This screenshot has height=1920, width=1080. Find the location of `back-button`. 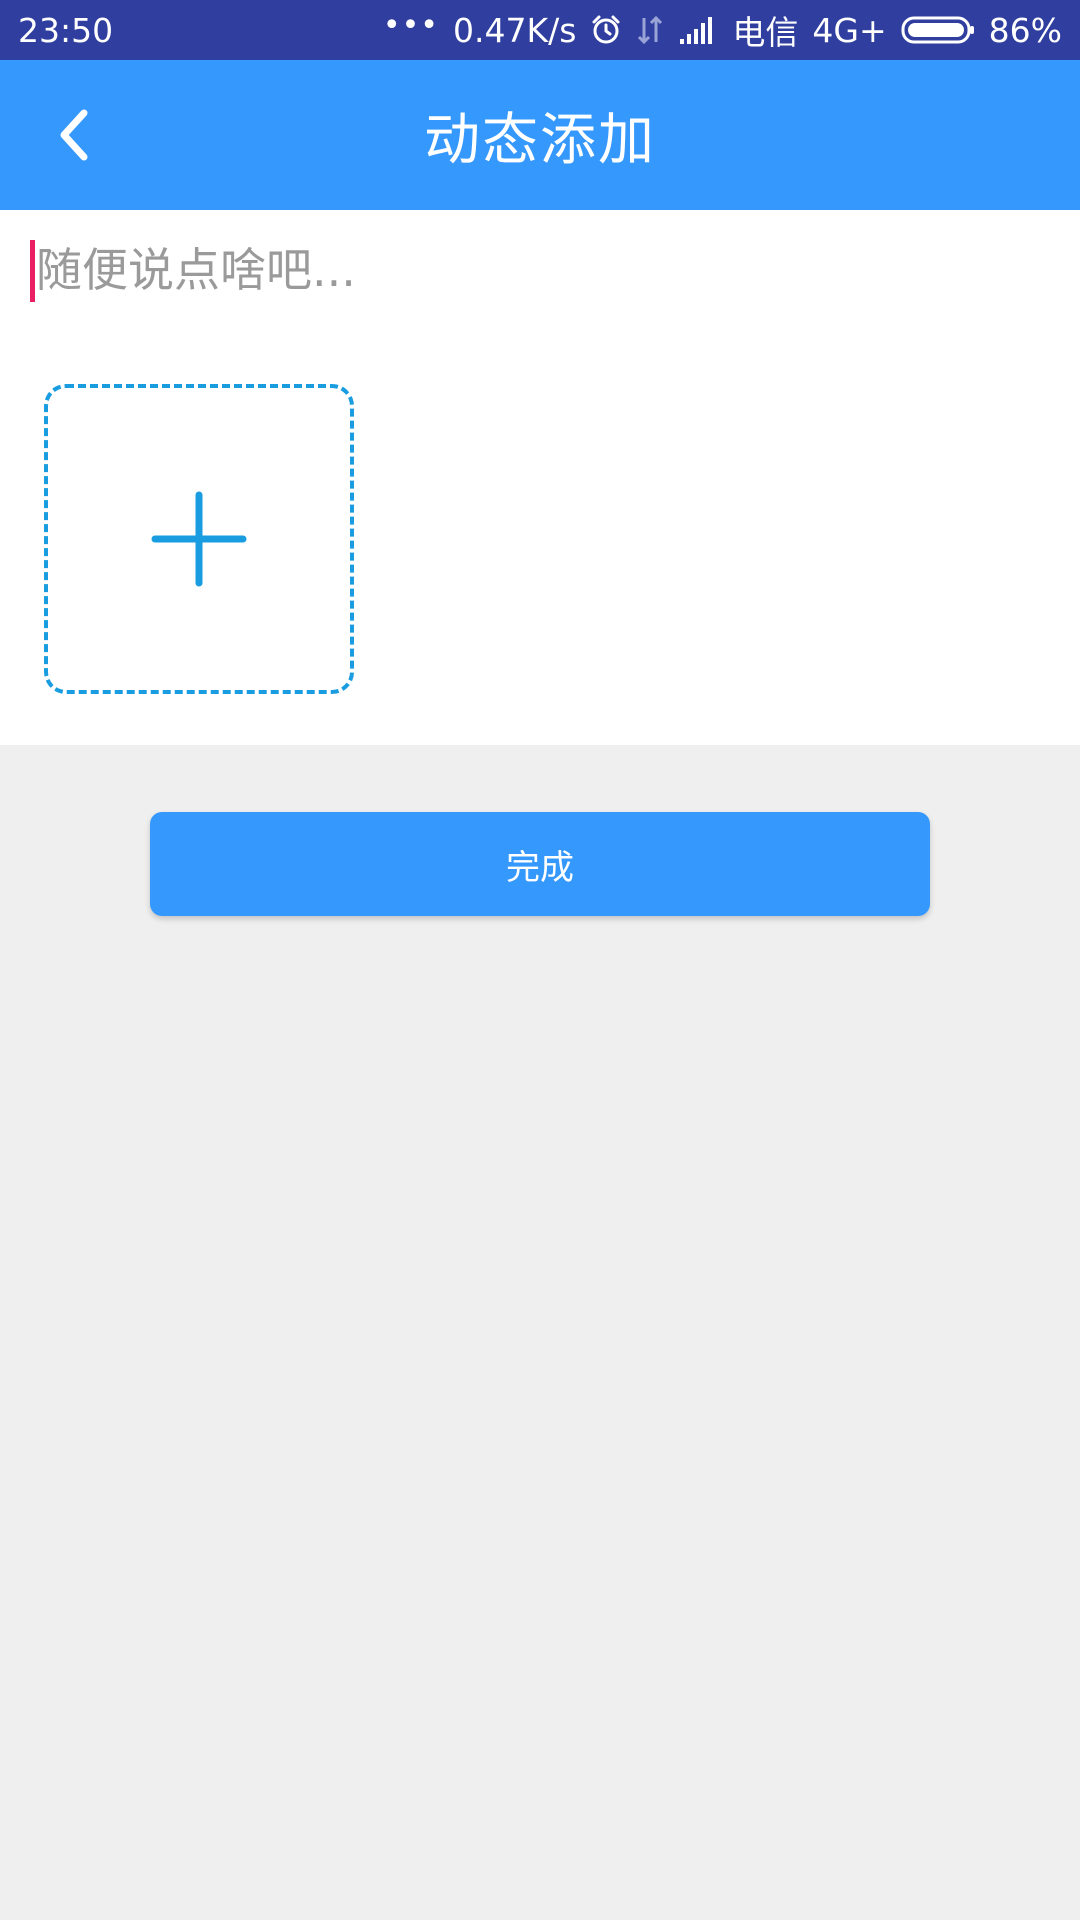

back-button is located at coordinates (74, 135).